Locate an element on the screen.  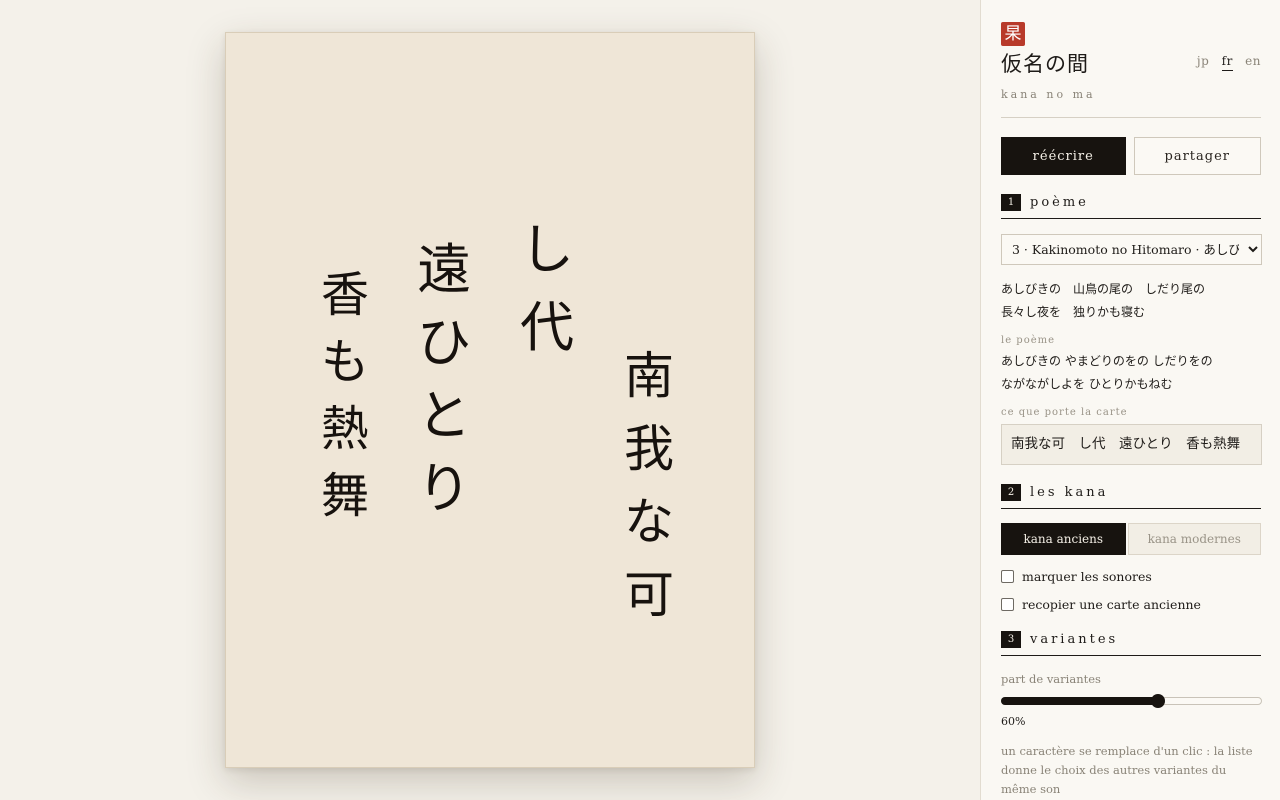
language-switcher: jp fr en is located at coordinates (1225, 62).